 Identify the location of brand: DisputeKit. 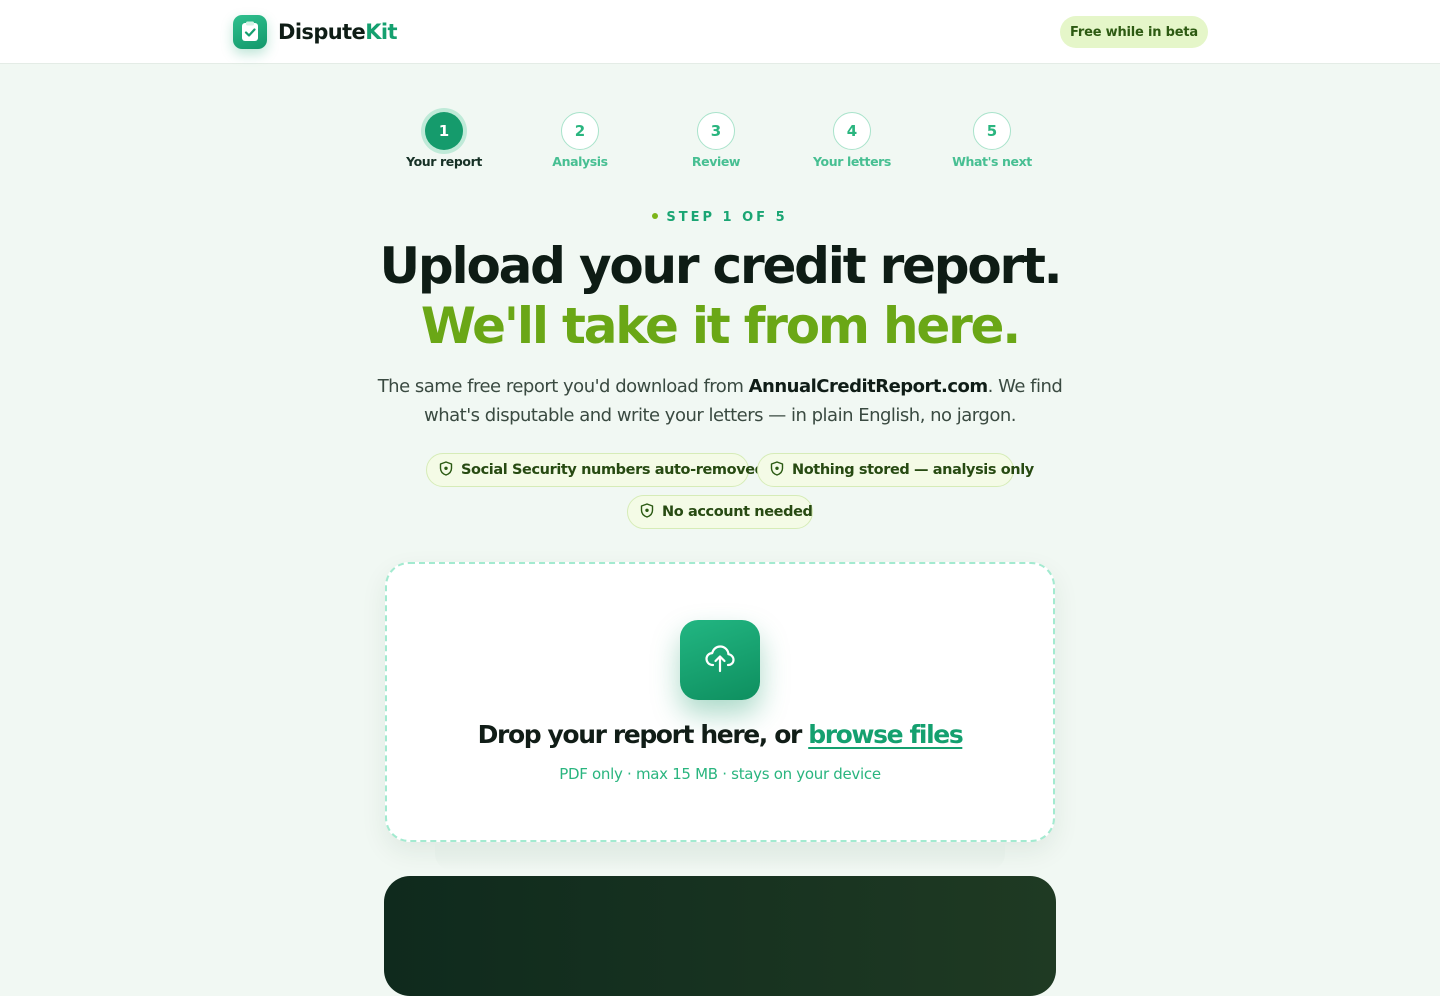
(315, 32).